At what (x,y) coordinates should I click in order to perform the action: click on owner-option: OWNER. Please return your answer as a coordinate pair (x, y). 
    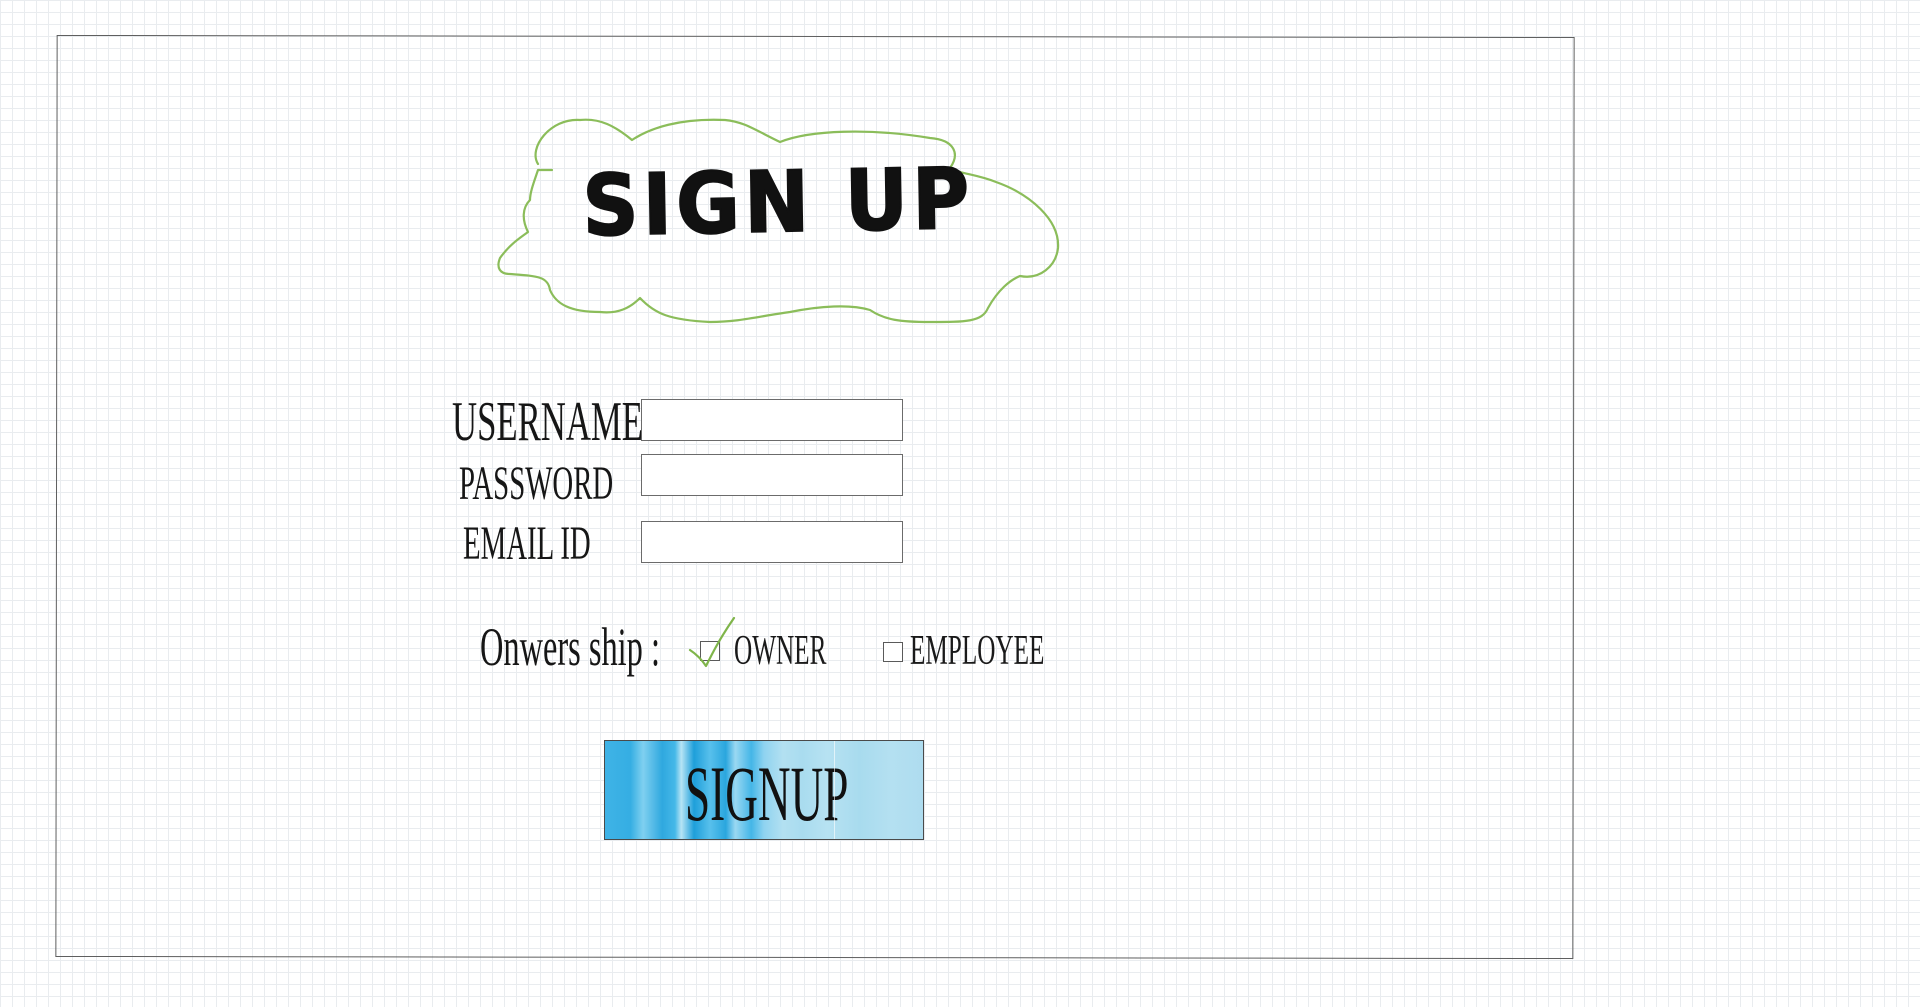
    Looking at the image, I should click on (757, 645).